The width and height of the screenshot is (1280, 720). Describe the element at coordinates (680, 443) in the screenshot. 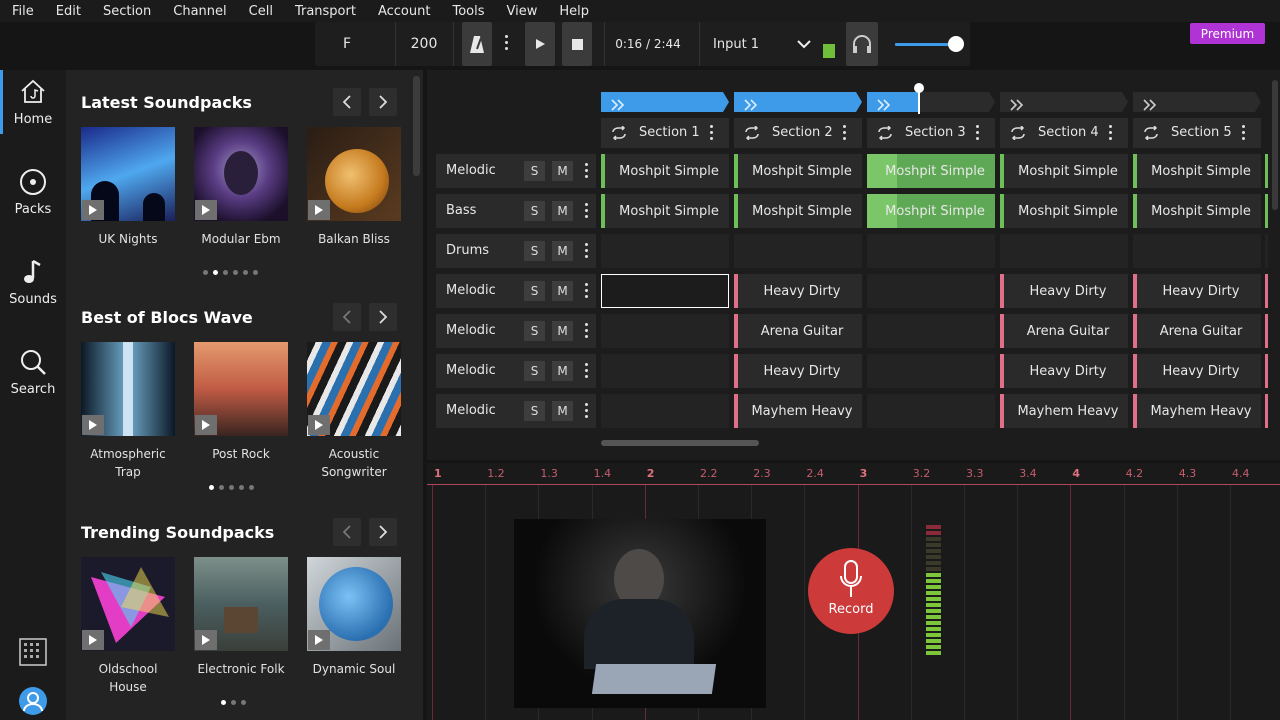

I see `grid-horizontal-scrollbar` at that location.